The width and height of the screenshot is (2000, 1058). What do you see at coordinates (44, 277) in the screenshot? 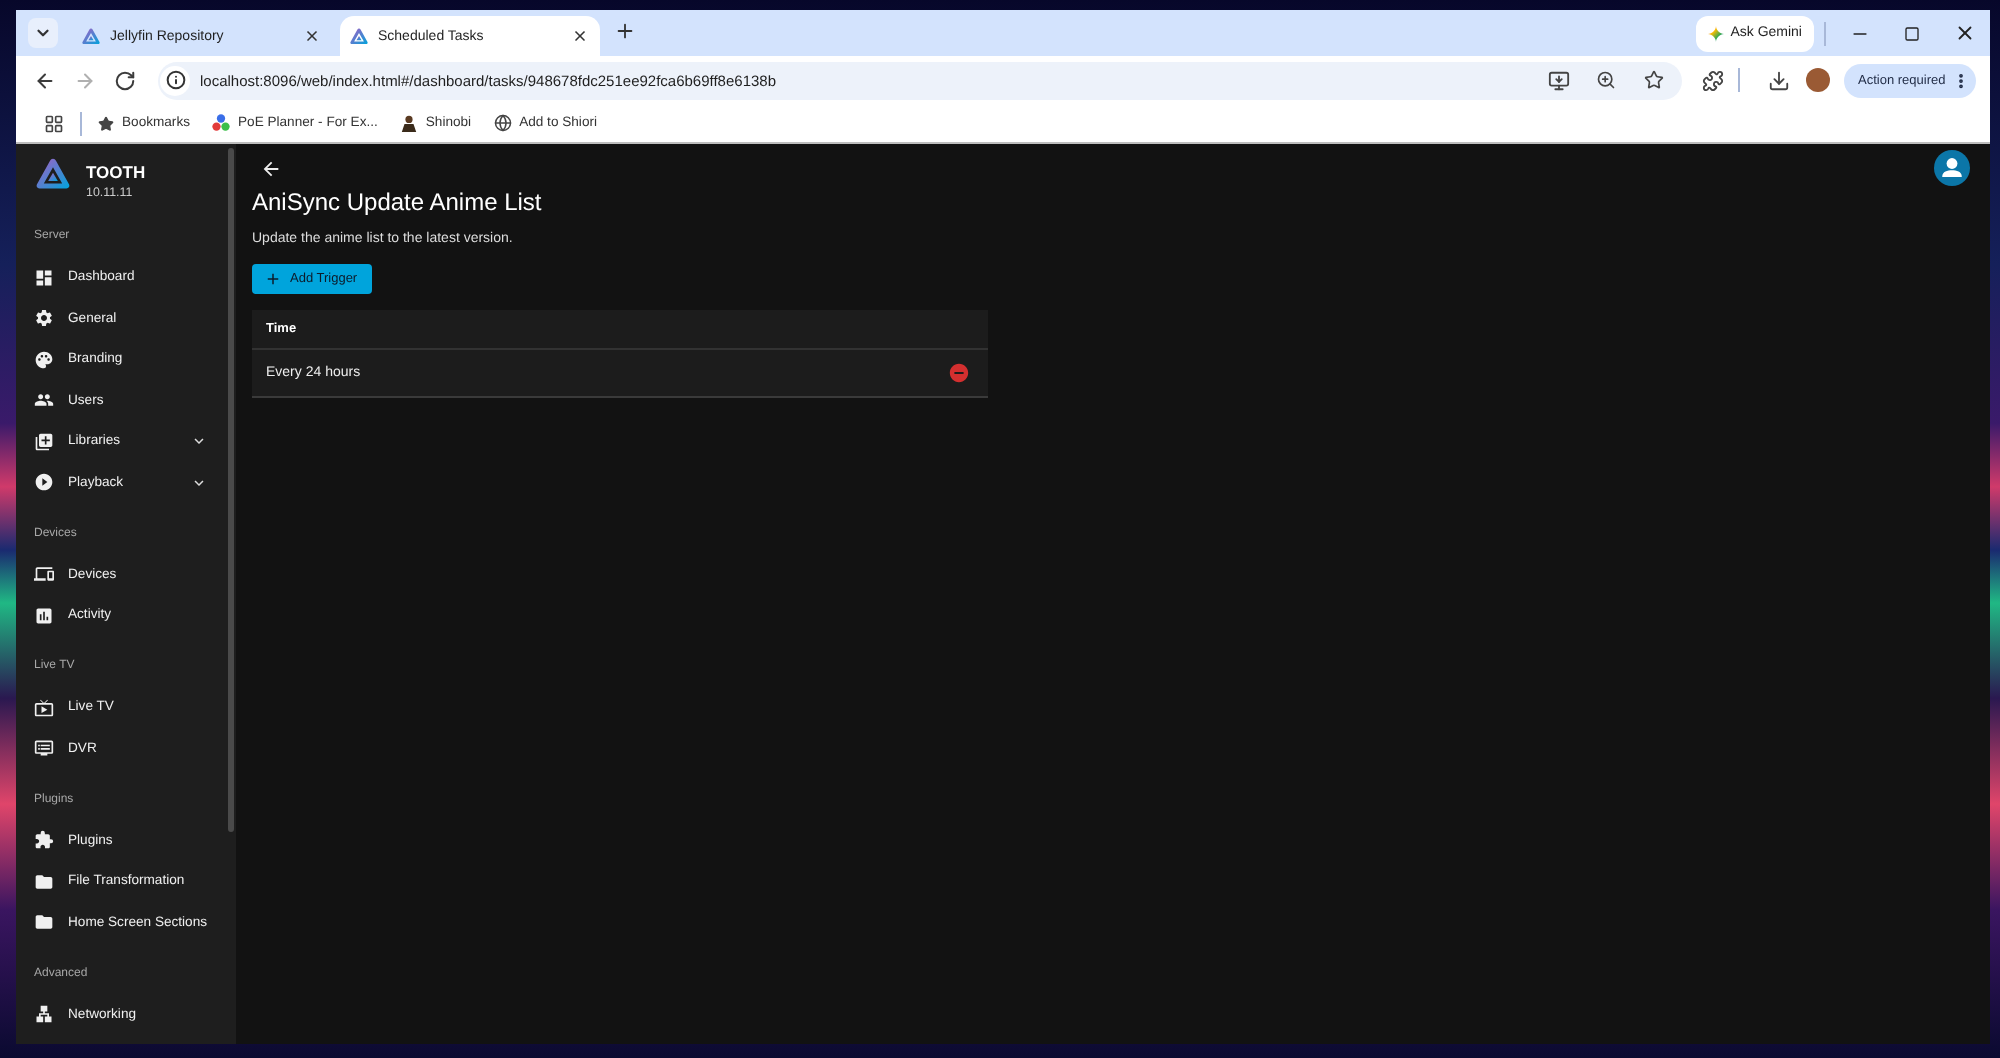
I see `dashboard-icon` at bounding box center [44, 277].